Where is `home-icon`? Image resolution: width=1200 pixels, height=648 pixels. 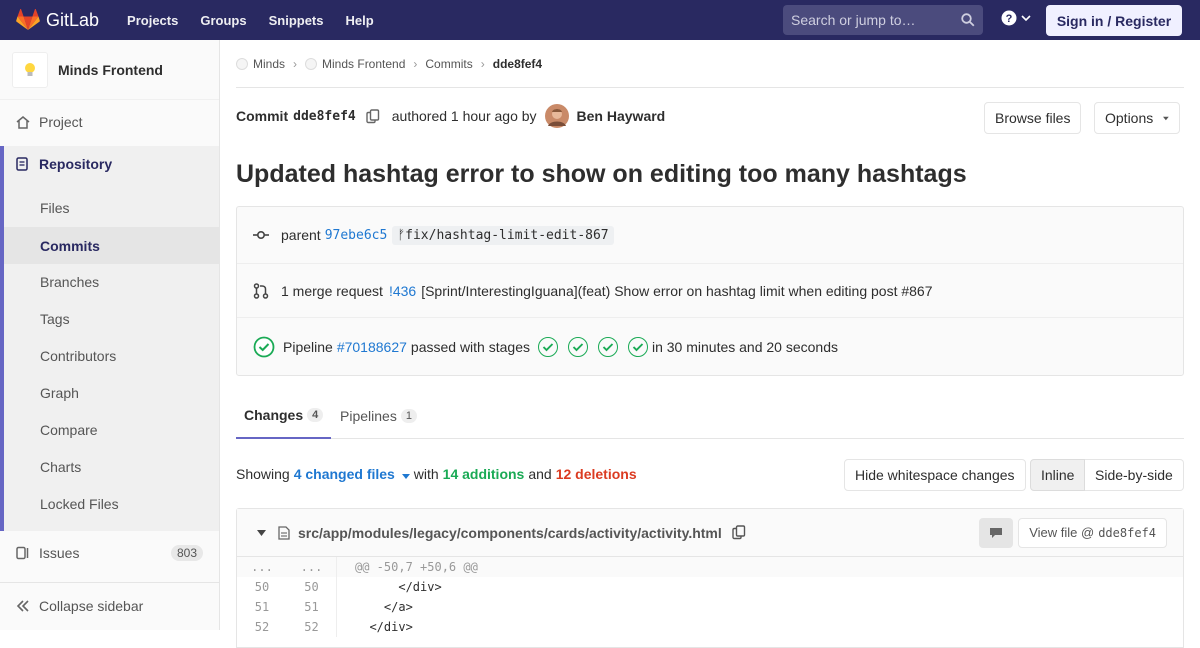
home-icon is located at coordinates (23, 122).